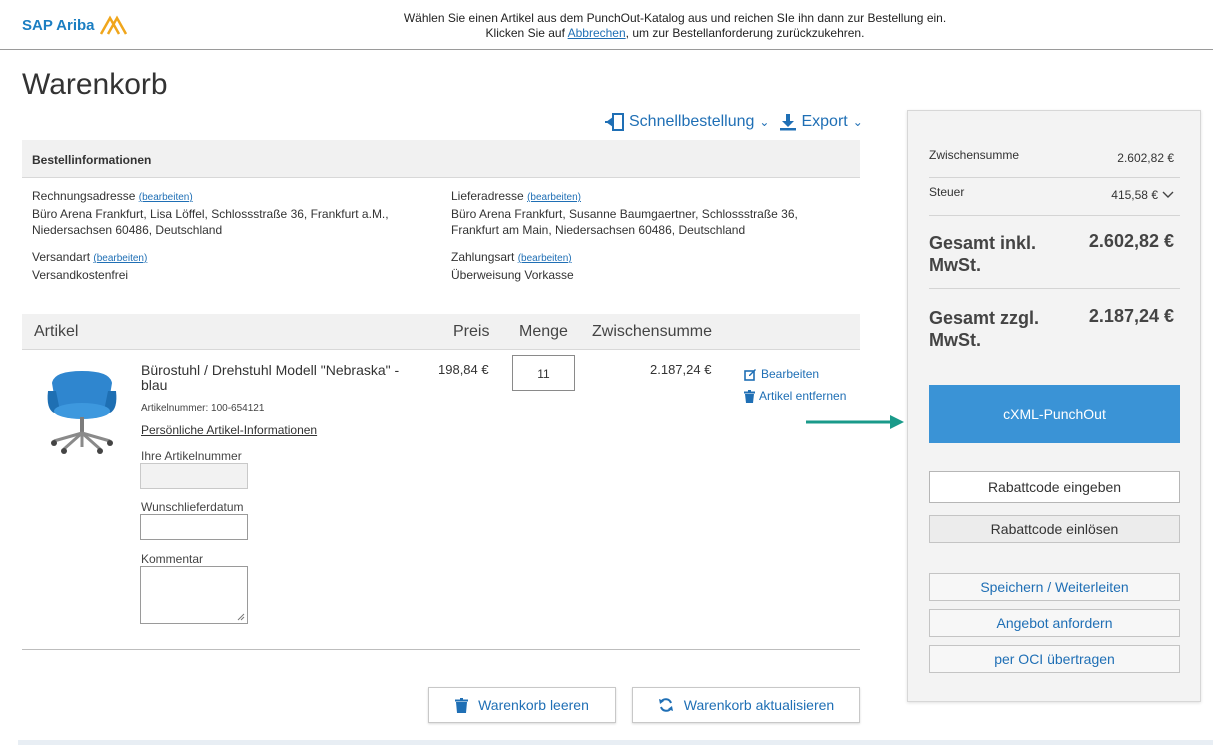 The image size is (1213, 745). Describe the element at coordinates (1054, 487) in the screenshot. I see `enter-coupon-button: Rabattcode eingeben` at that location.